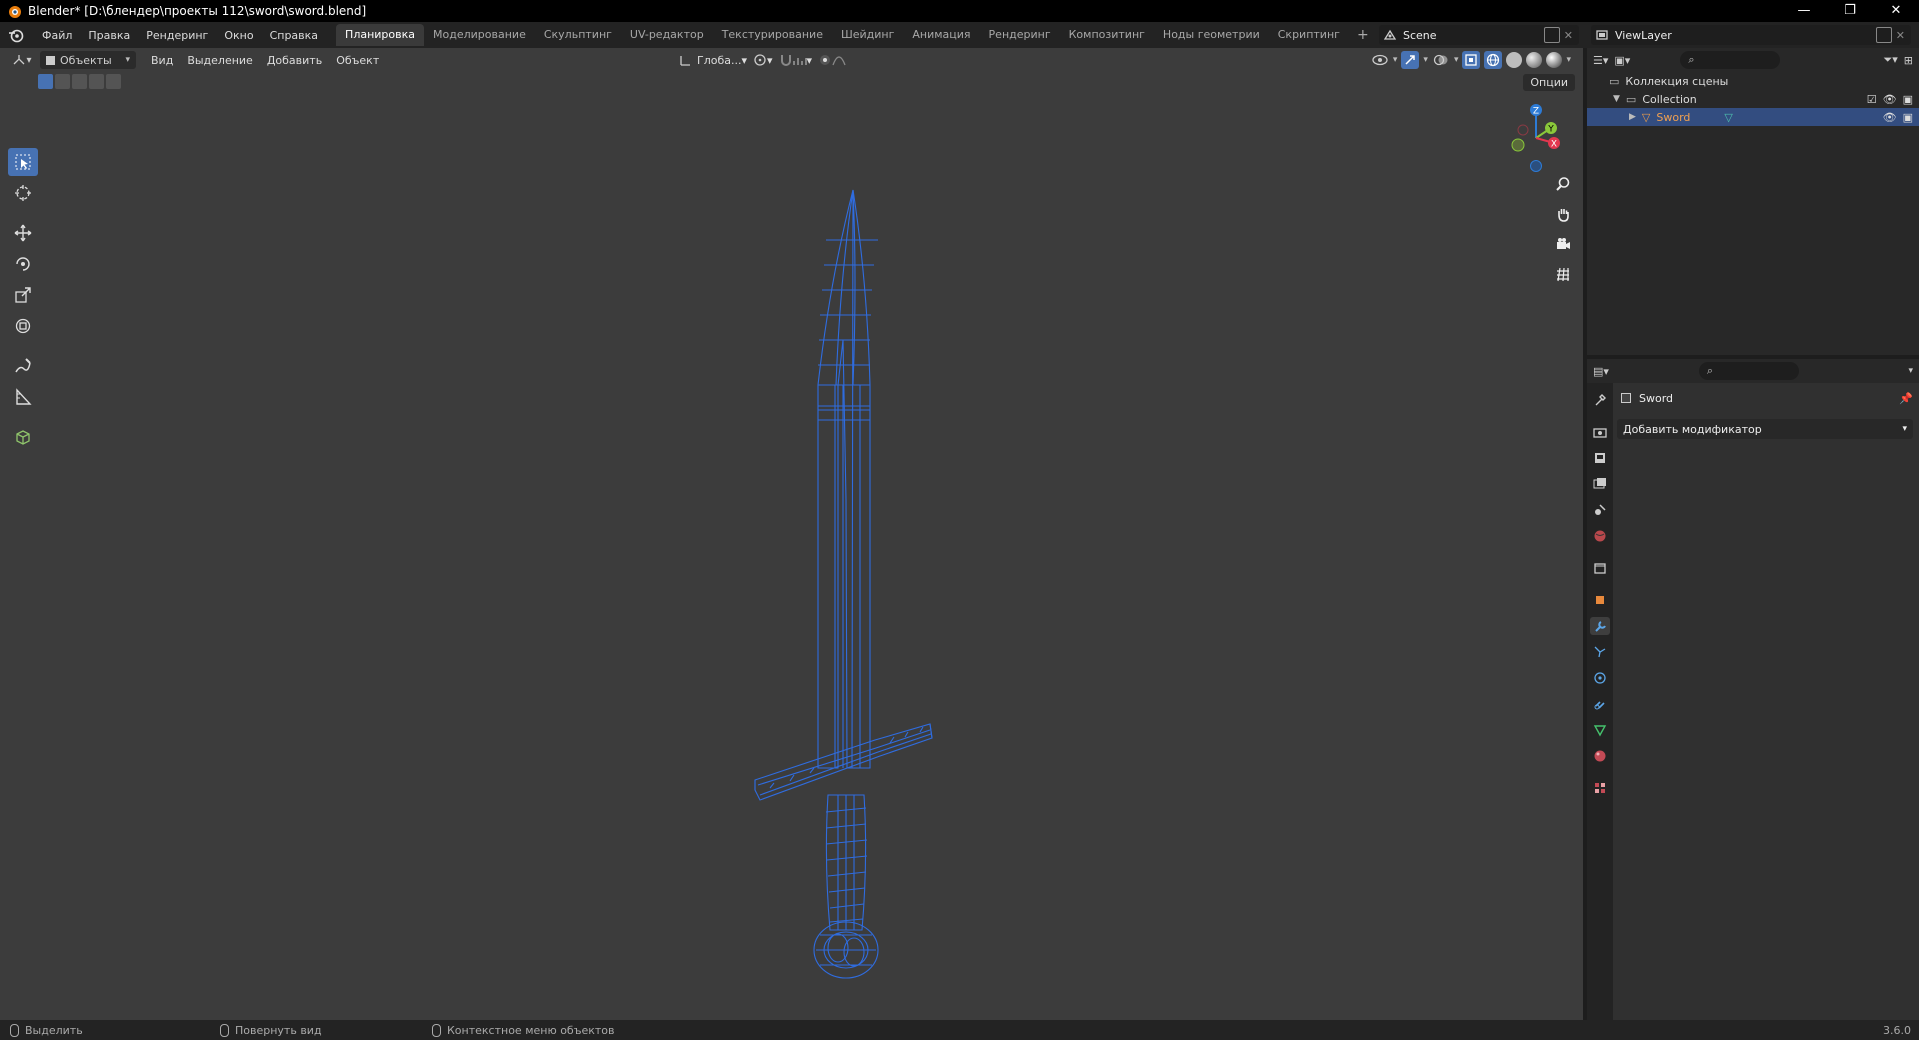 This screenshot has height=1040, width=1919. What do you see at coordinates (1211, 35) in the screenshot?
I see `tab-geometry-nodes: Ноды геометрии` at bounding box center [1211, 35].